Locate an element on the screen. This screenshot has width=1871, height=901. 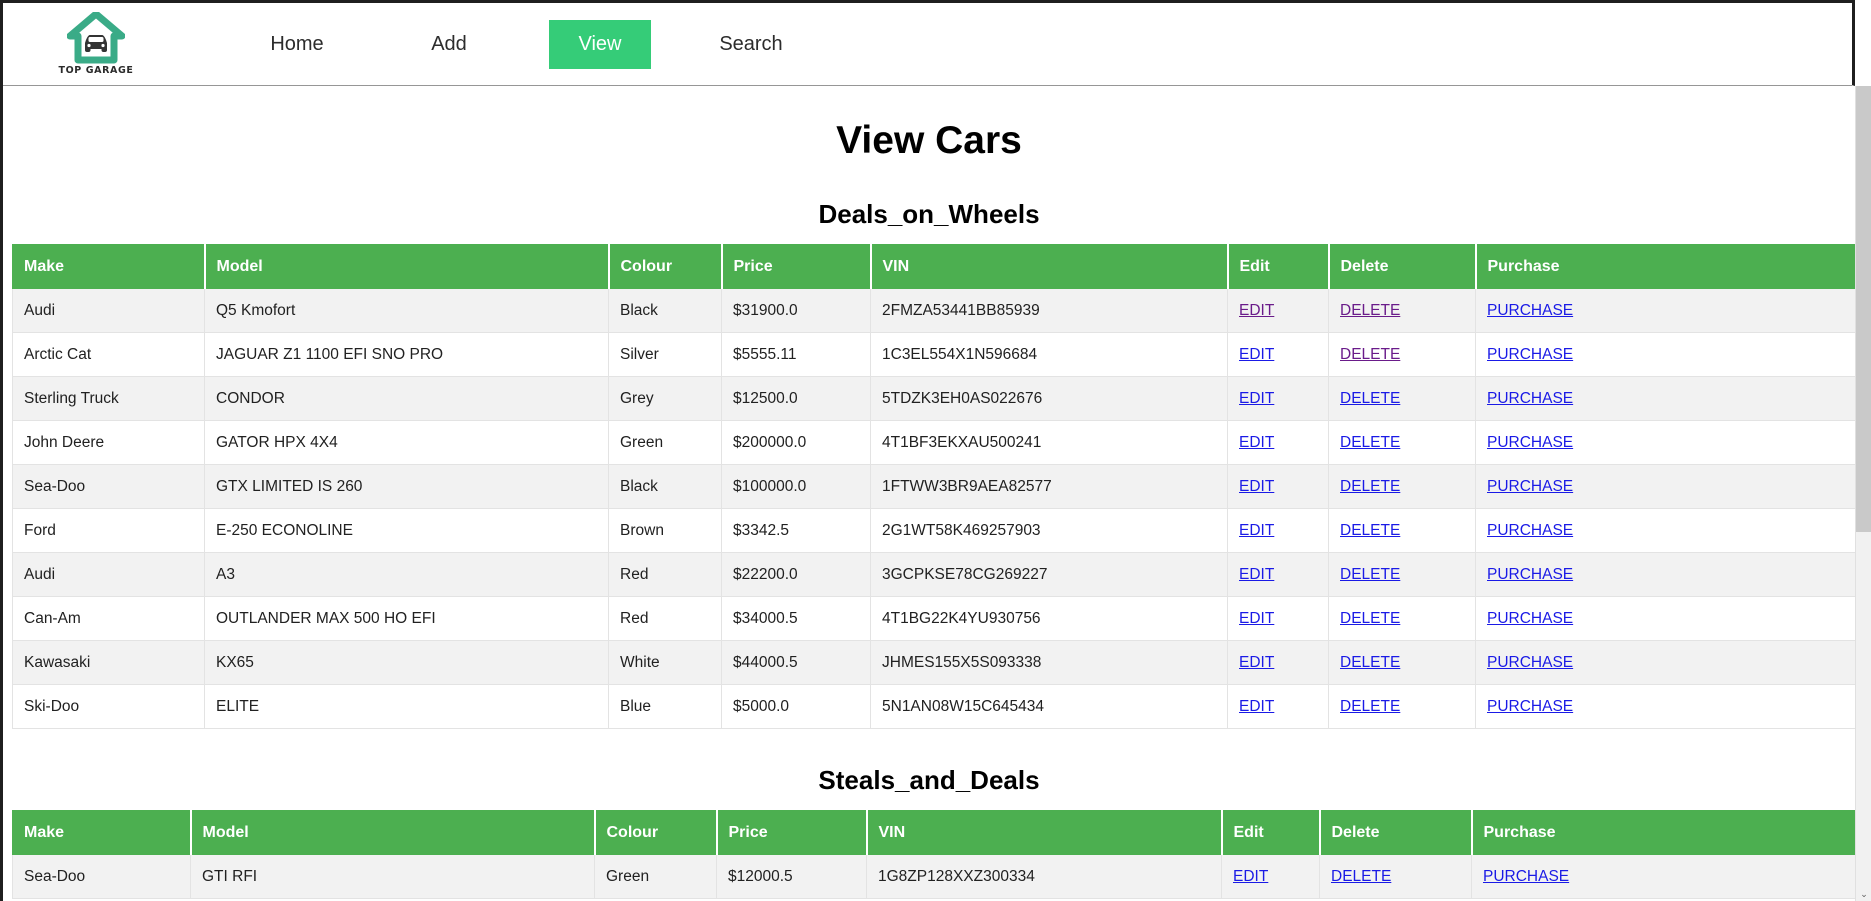
window-left-border is located at coordinates (1, 450).